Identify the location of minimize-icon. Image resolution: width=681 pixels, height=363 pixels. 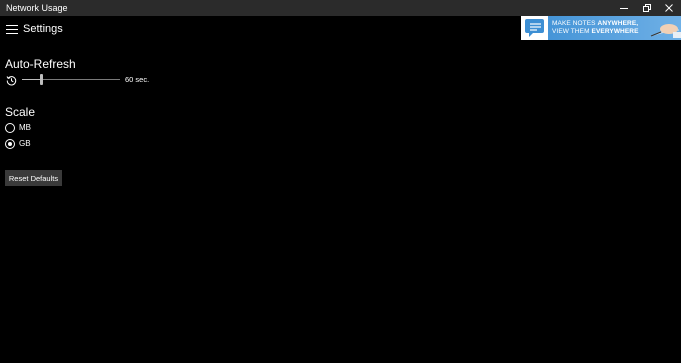
(624, 8).